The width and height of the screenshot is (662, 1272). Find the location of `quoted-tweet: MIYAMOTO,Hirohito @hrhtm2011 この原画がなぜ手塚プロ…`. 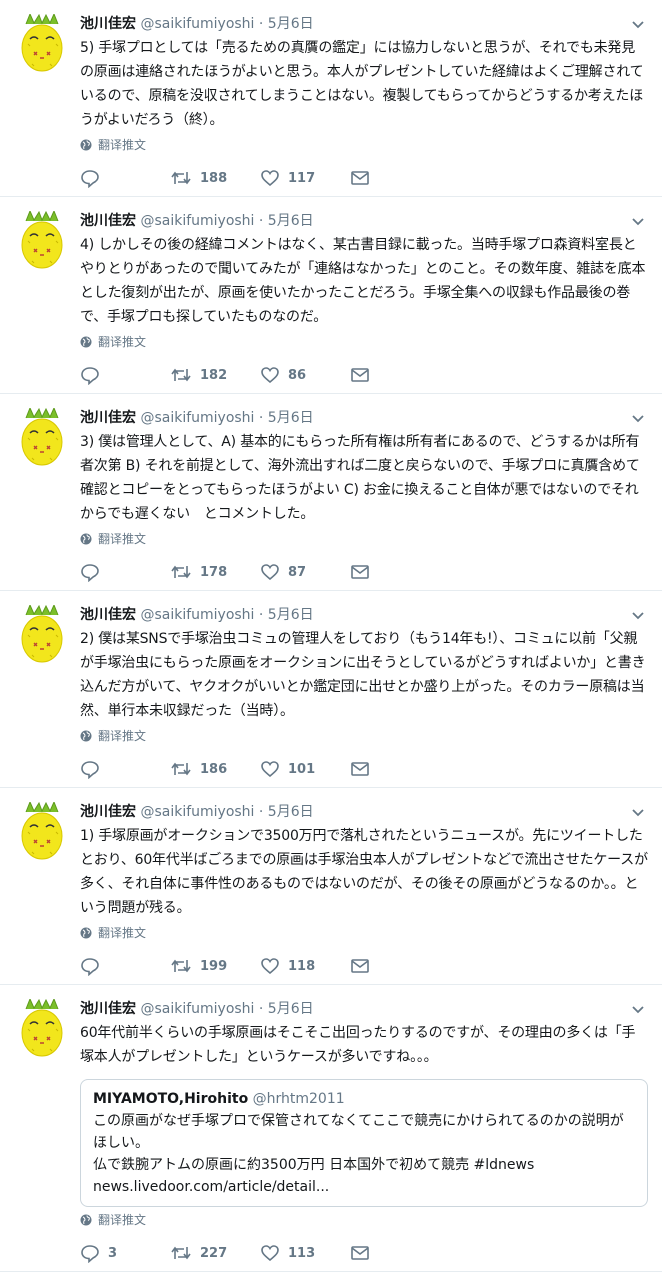

quoted-tweet: MIYAMOTO,Hirohito @hrhtm2011 この原画がなぜ手塚プロ… is located at coordinates (364, 1143).